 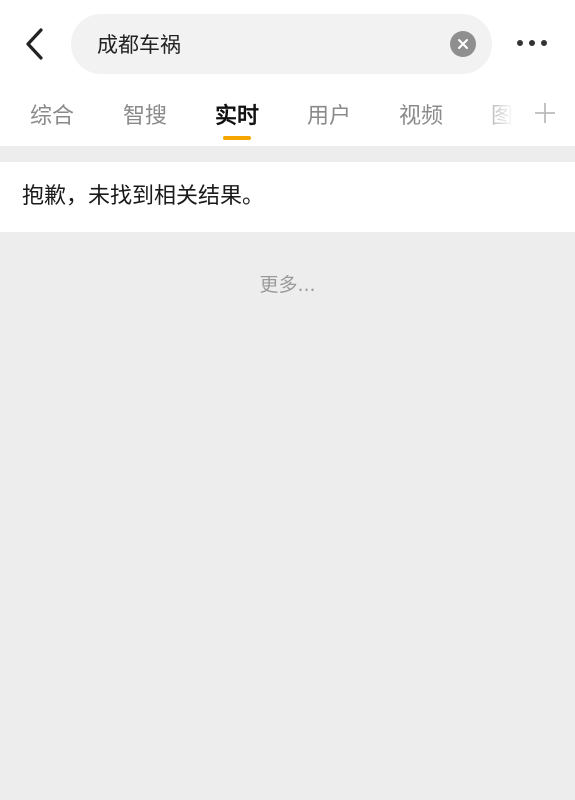 I want to click on clear-icon, so click(x=463, y=44).